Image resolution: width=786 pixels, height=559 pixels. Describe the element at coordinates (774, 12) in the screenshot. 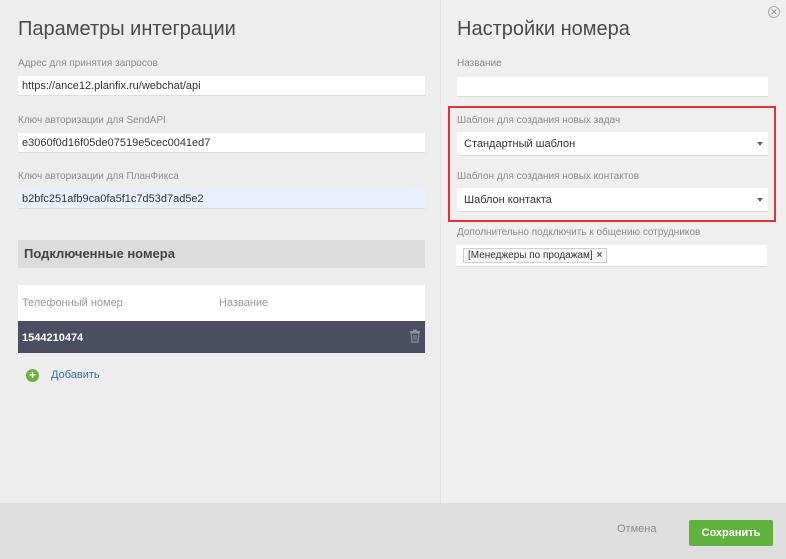

I see `close-icon: ✕` at that location.